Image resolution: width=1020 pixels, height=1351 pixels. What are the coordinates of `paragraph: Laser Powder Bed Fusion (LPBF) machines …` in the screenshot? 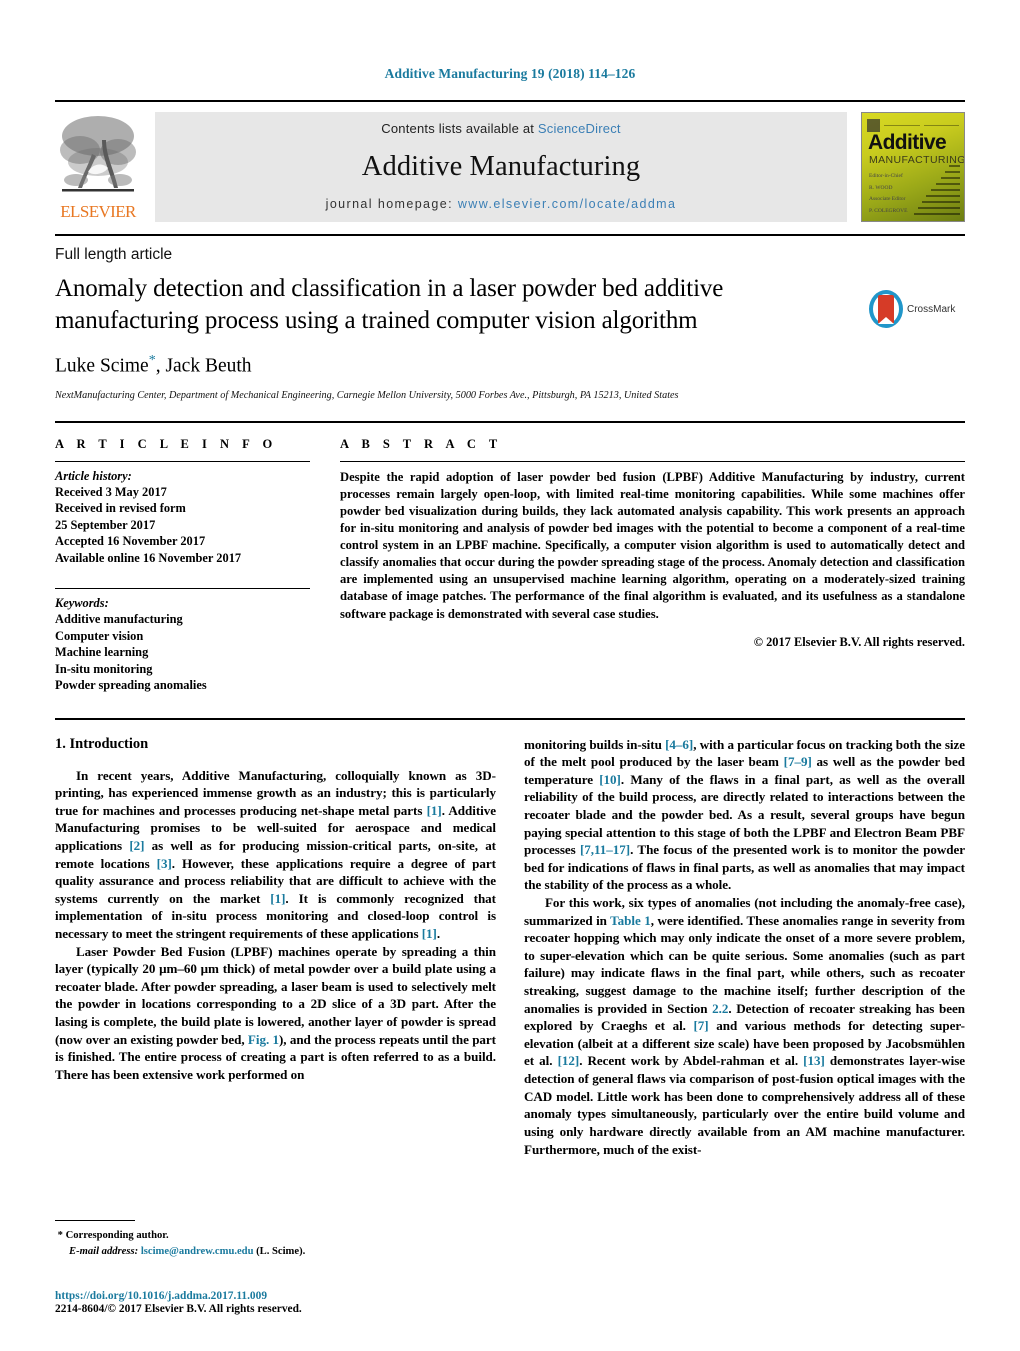 It's located at (275, 1013).